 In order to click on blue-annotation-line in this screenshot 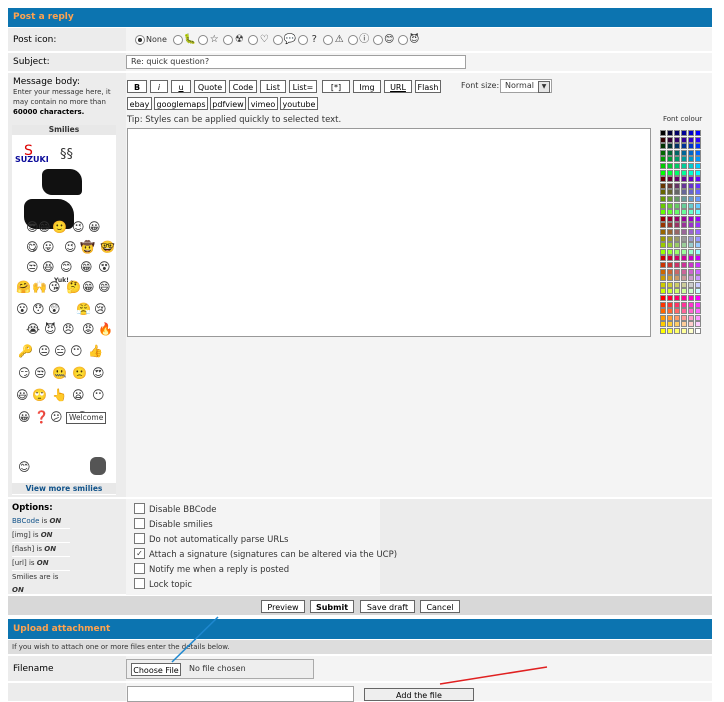, I will do `click(195, 639)`.